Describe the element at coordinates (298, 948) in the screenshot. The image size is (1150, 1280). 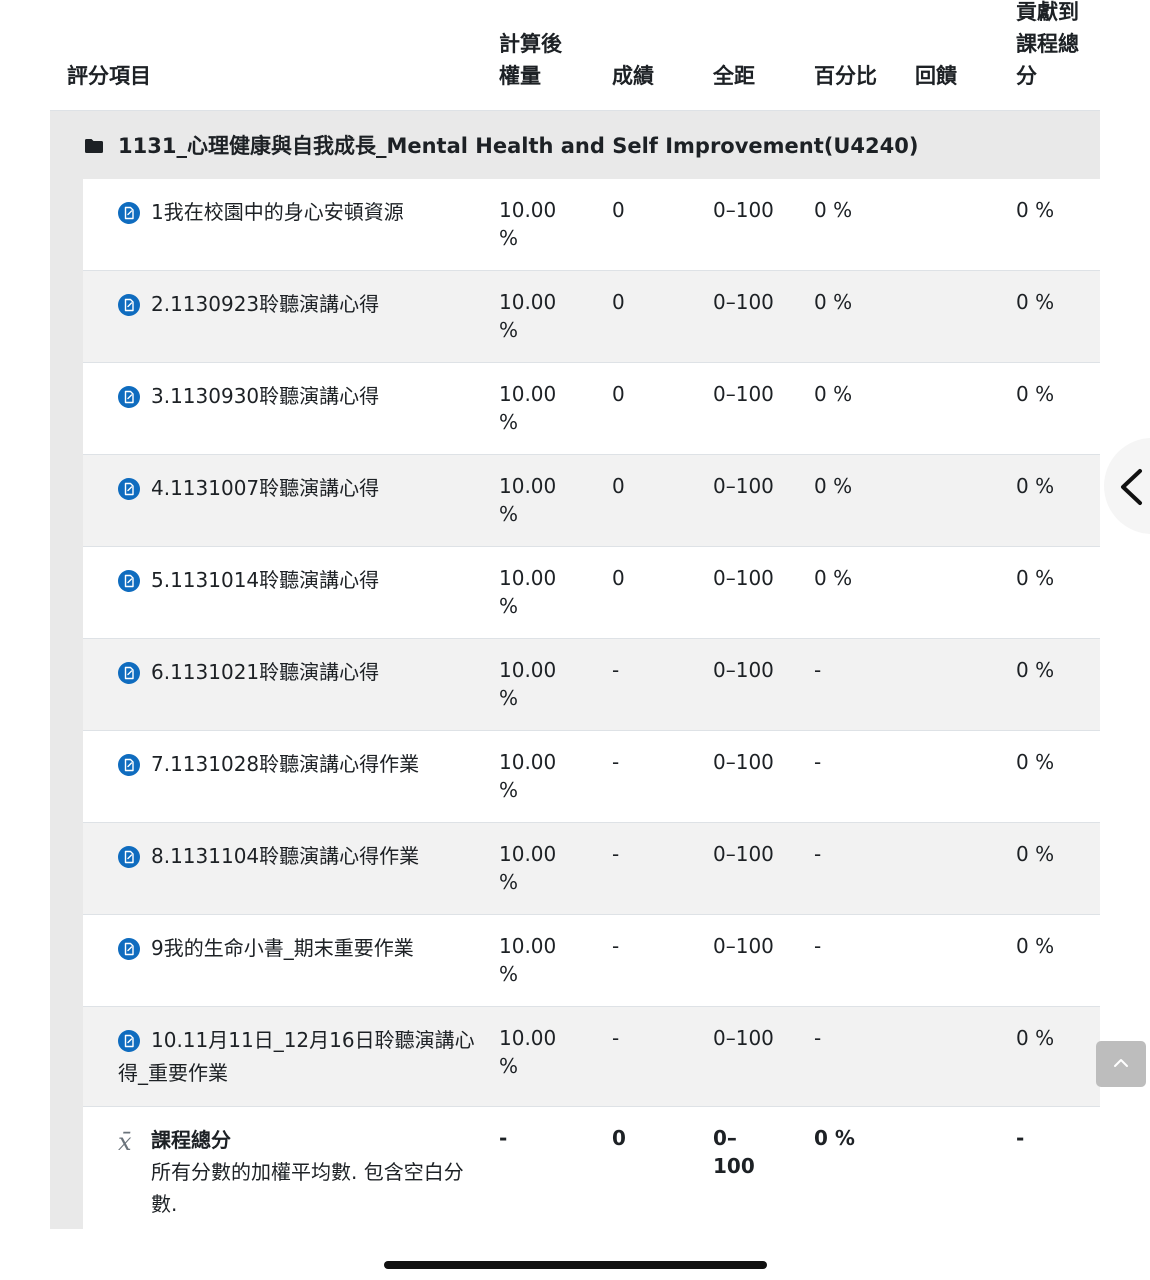
I see `grade-item-name: 9我的生命小書_期末重要作業` at that location.